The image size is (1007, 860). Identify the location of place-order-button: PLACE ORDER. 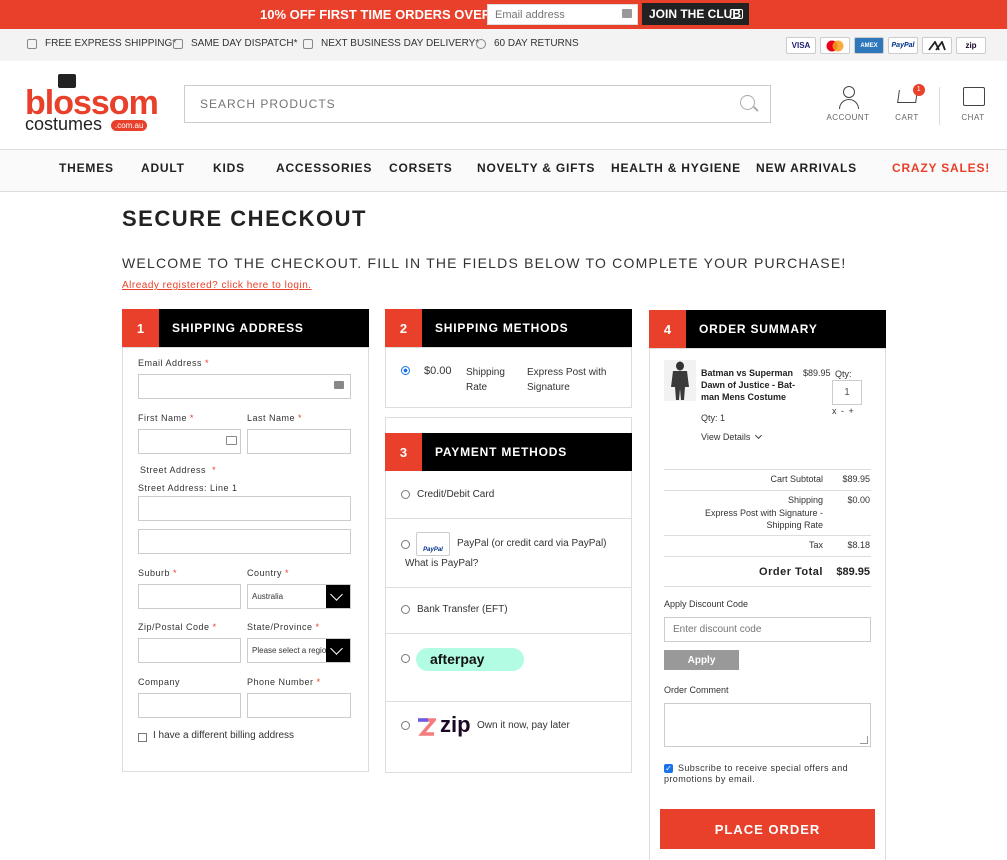
(767, 829).